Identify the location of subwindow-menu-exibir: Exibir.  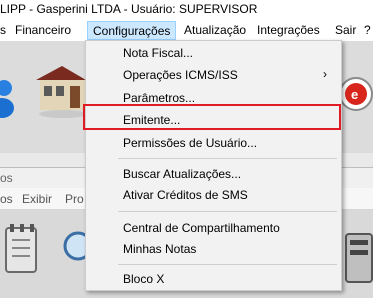
(37, 199).